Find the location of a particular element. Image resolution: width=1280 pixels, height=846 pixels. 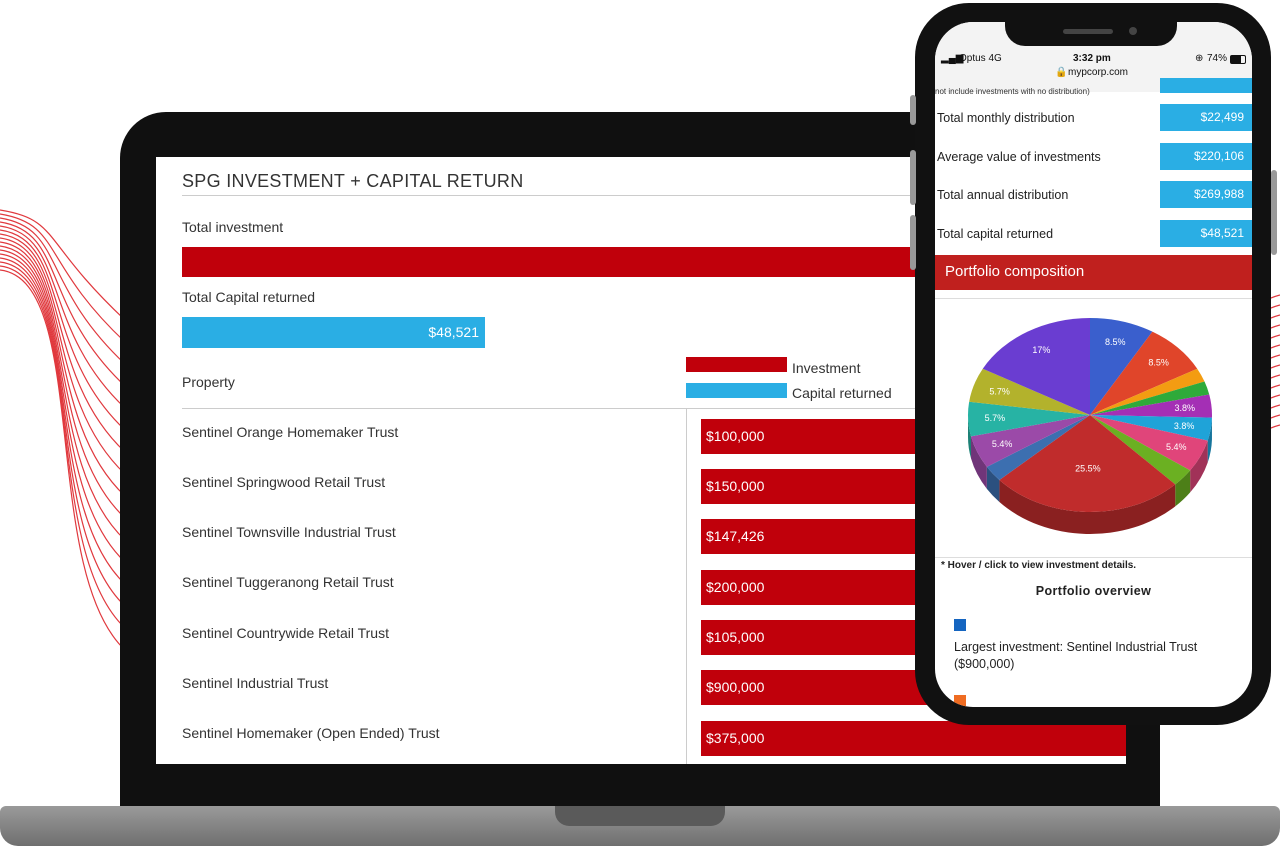

lock-icon: 🔒 is located at coordinates (1061, 72).